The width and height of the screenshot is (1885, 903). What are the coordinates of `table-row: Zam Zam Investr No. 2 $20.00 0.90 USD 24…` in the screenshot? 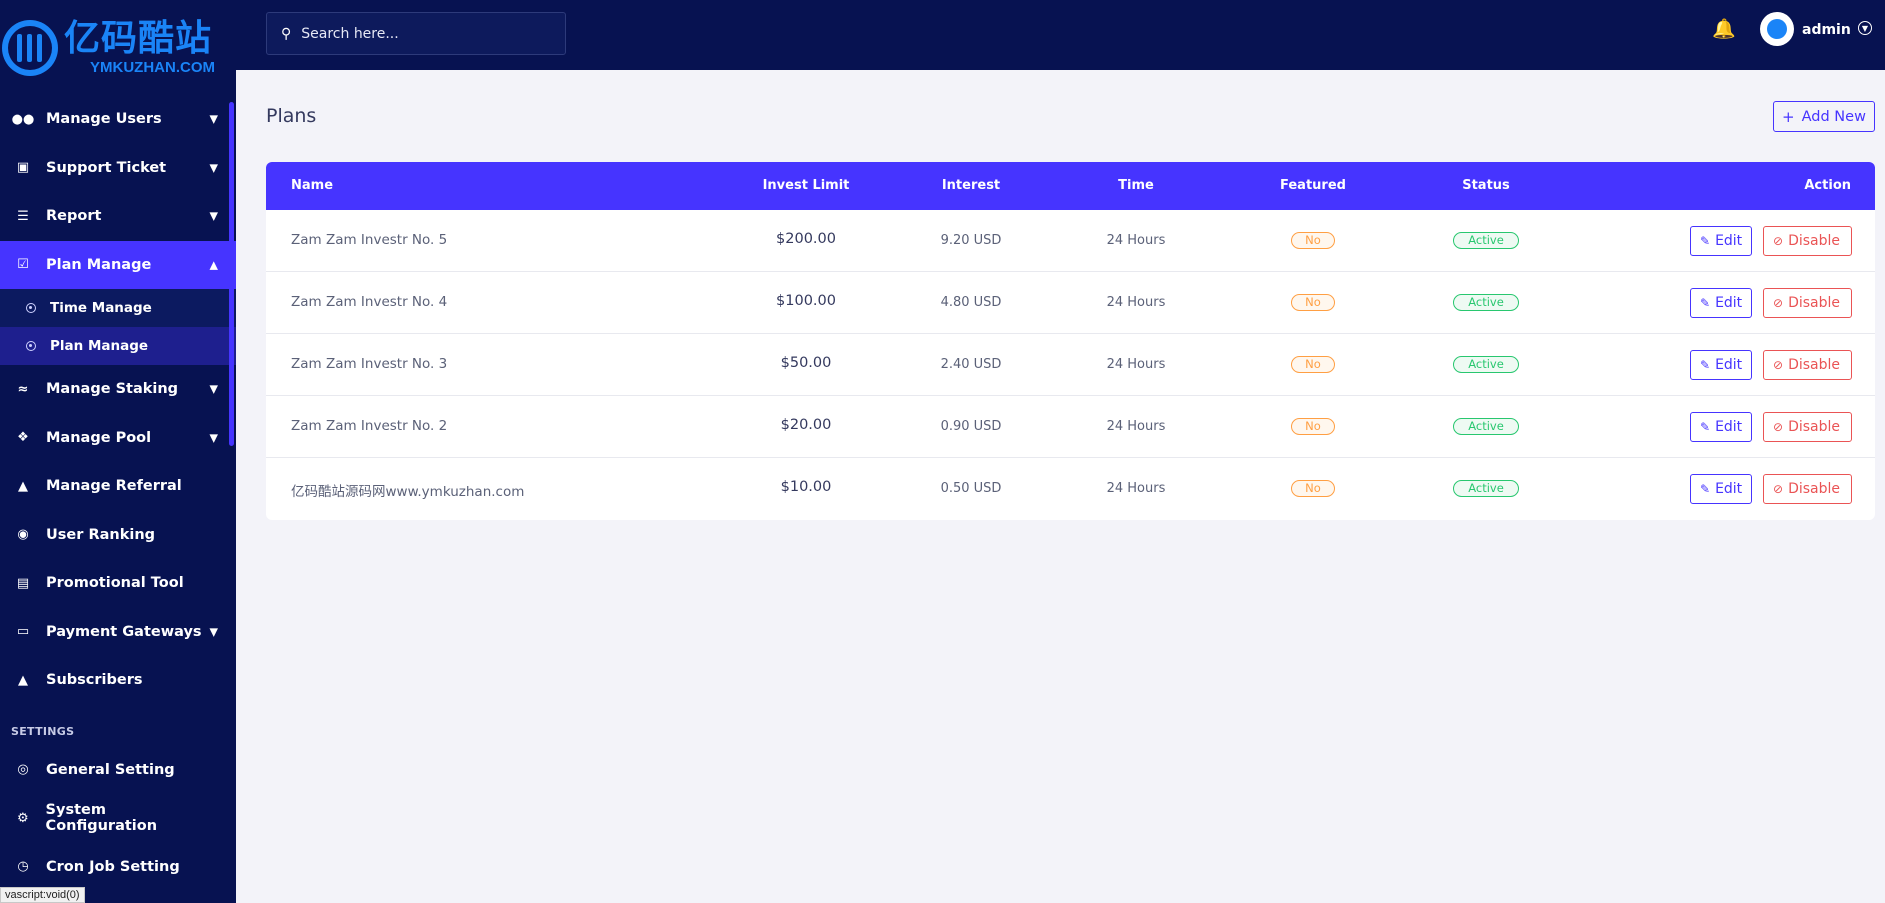 It's located at (1070, 427).